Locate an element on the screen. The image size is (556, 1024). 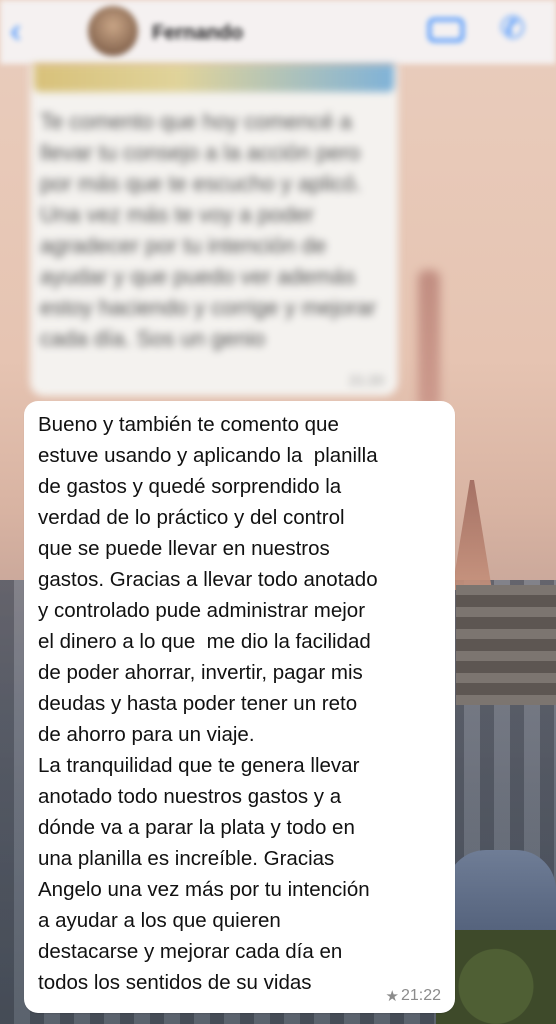
quoted-reply is located at coordinates (214, 78).